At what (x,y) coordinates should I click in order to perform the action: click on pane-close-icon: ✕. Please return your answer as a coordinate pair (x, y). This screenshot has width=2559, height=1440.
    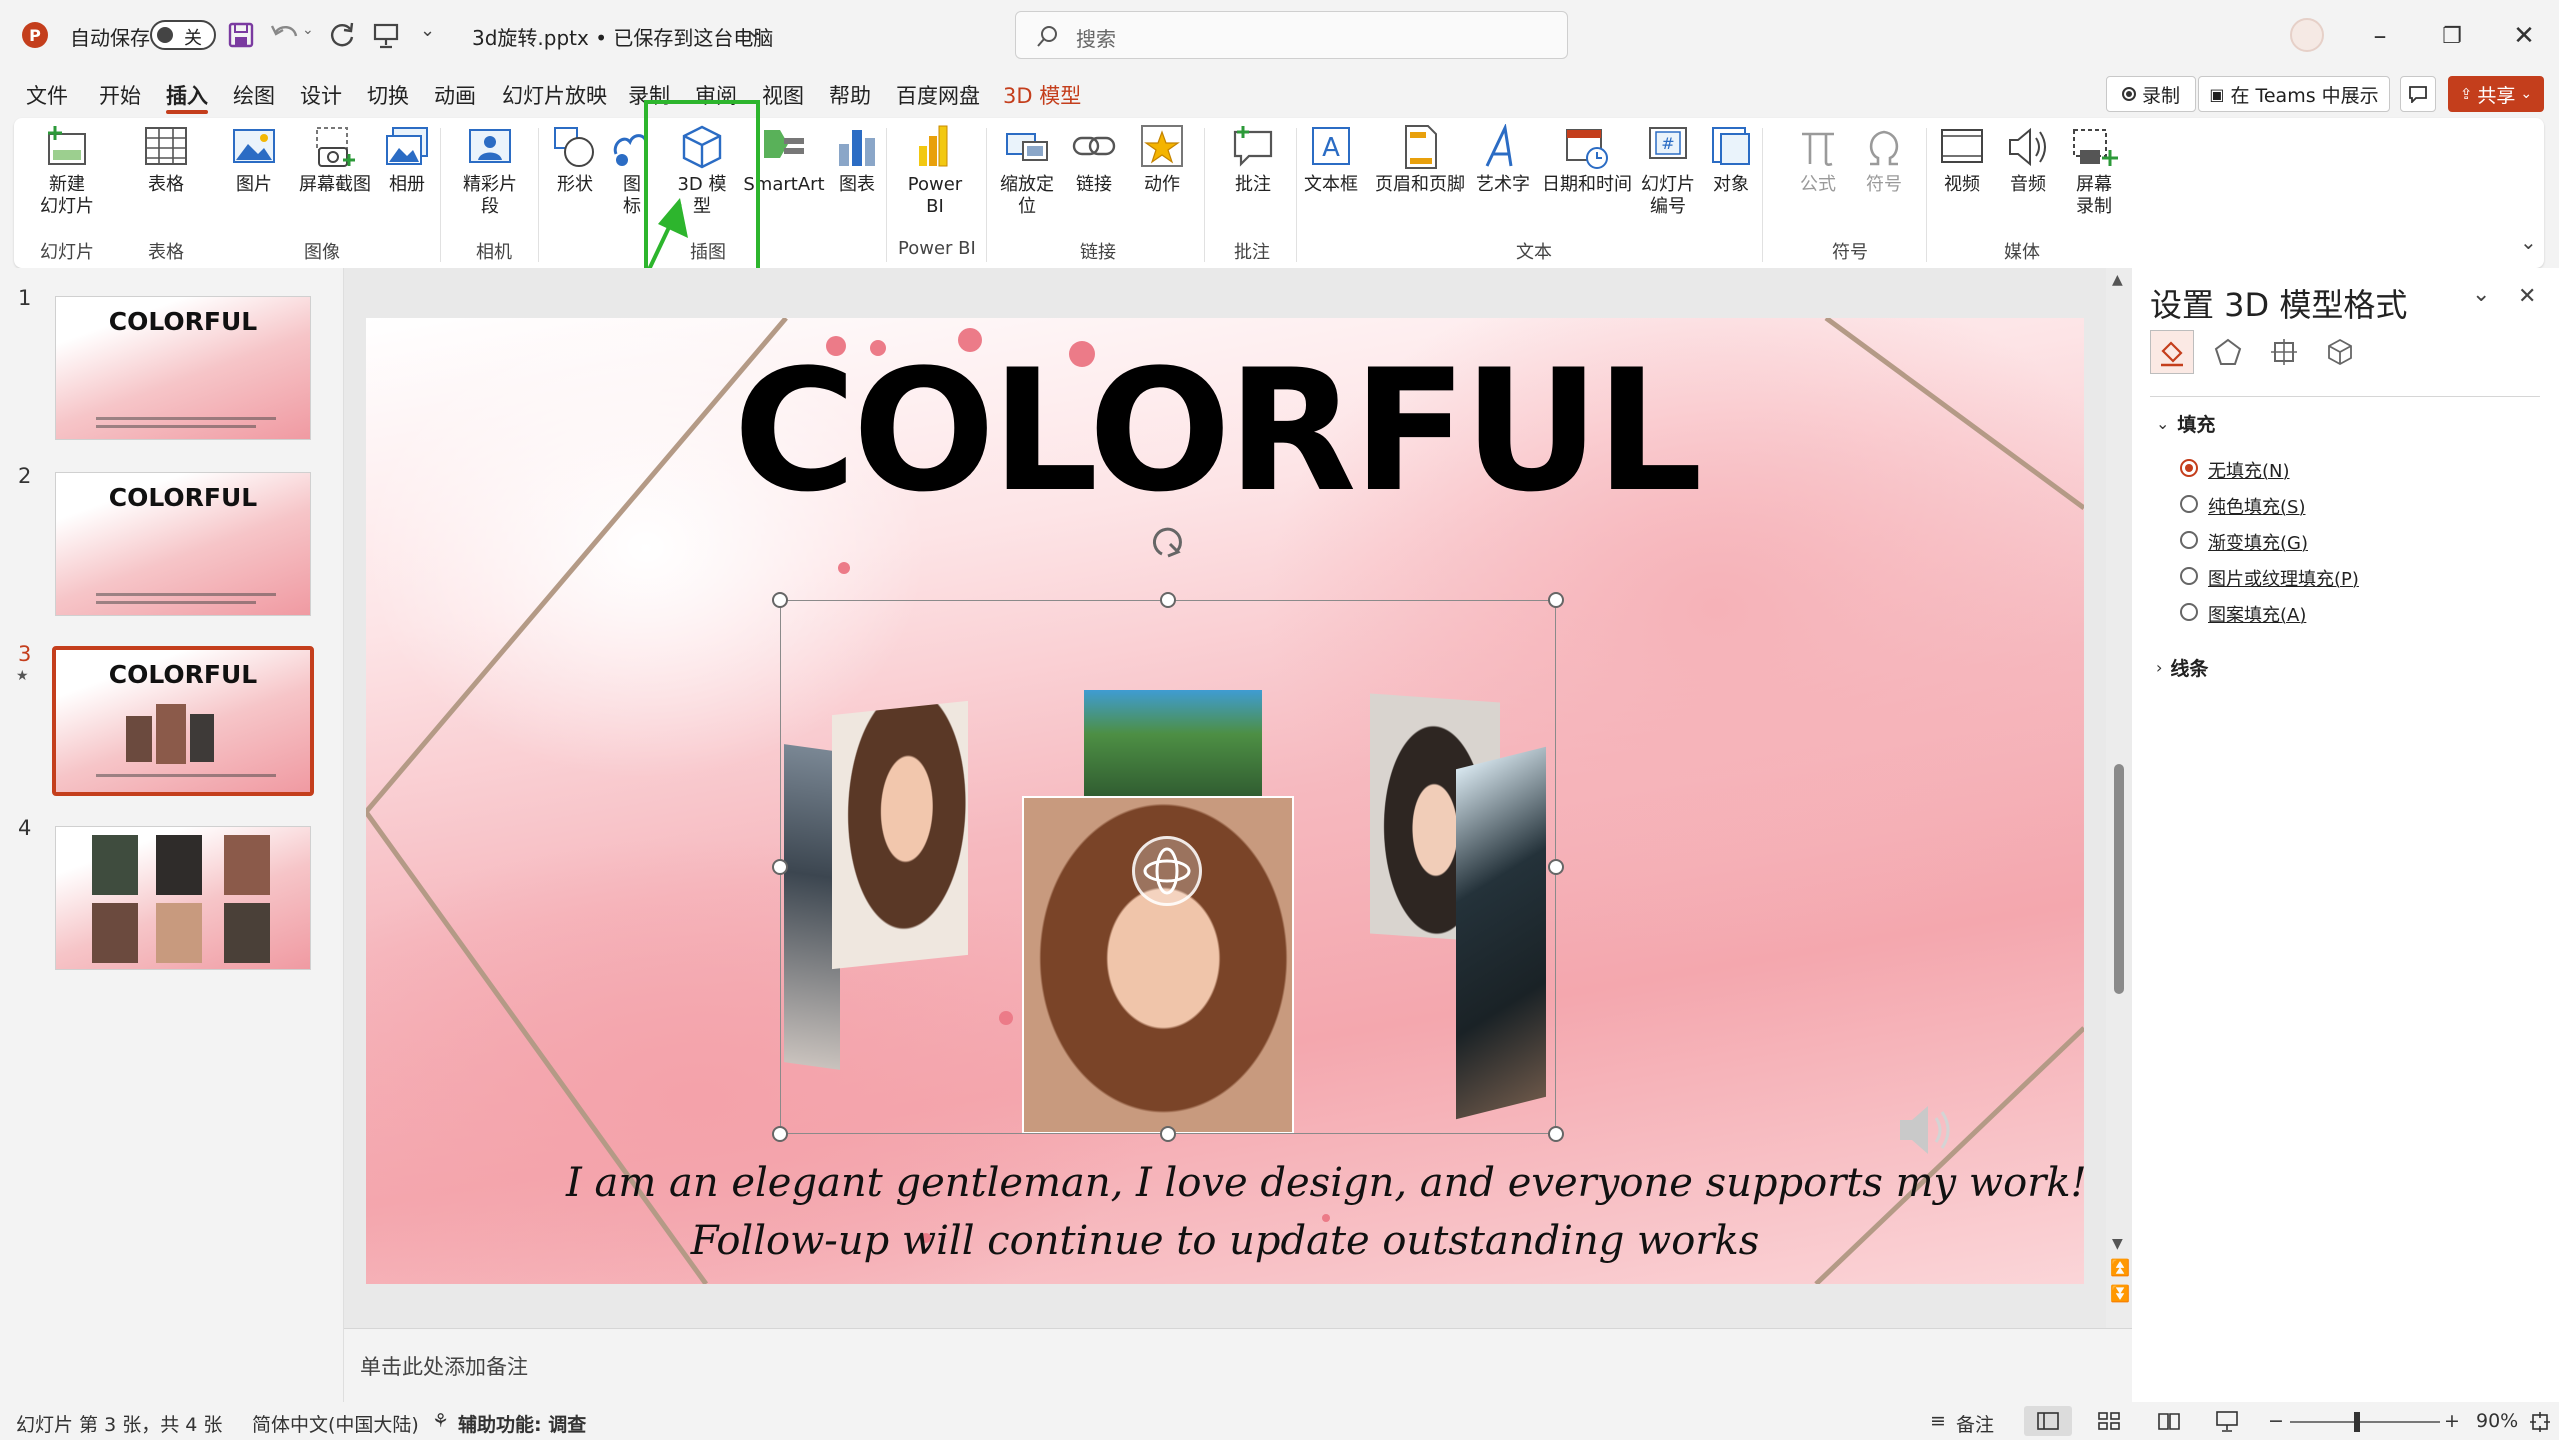
    Looking at the image, I should click on (2527, 296).